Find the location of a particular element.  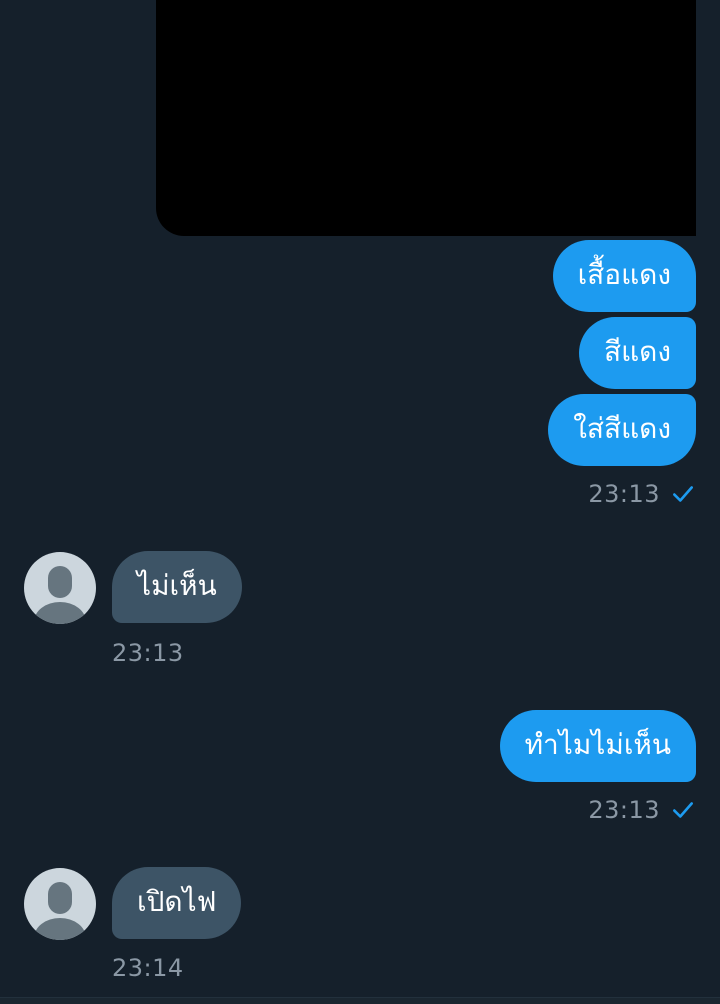

composer-divider is located at coordinates (360, 1000).